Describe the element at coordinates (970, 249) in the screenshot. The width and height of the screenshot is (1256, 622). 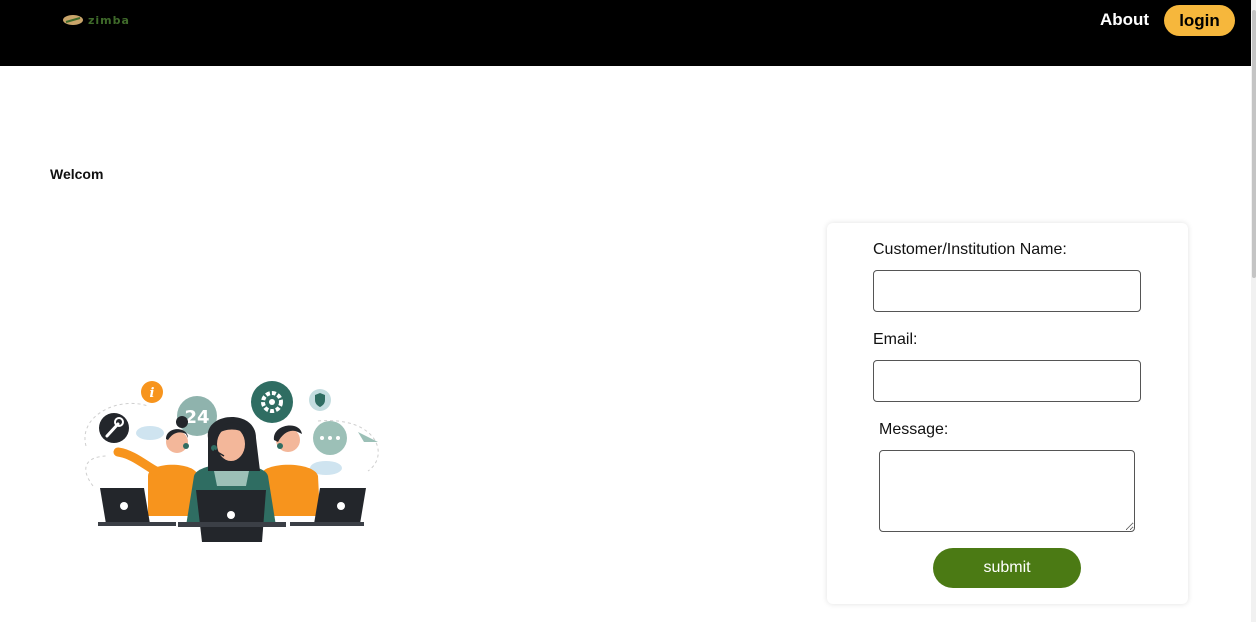
I see `name-label: Customer/Institution Name:` at that location.